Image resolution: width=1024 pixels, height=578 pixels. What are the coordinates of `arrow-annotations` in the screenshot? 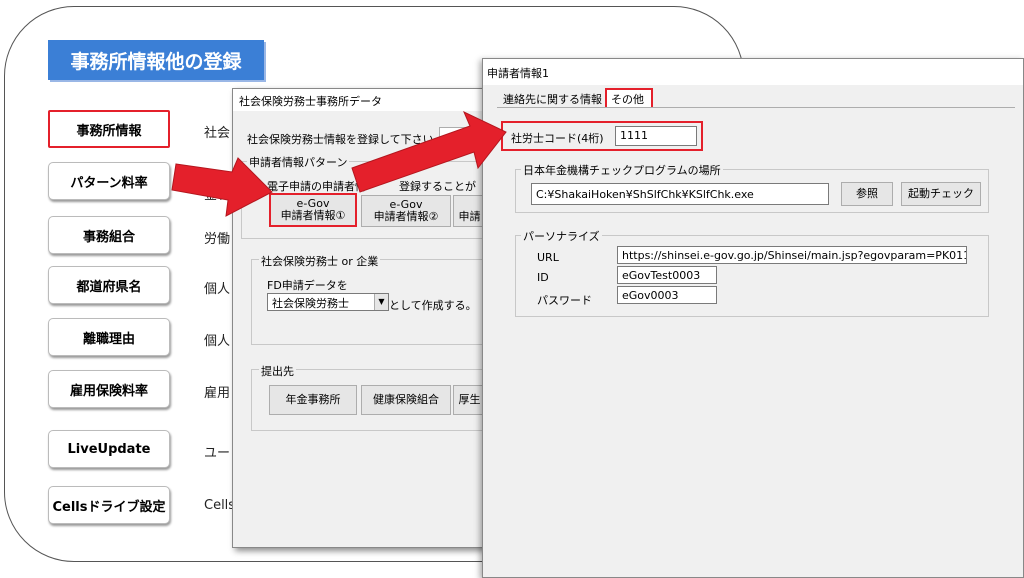 It's located at (339, 163).